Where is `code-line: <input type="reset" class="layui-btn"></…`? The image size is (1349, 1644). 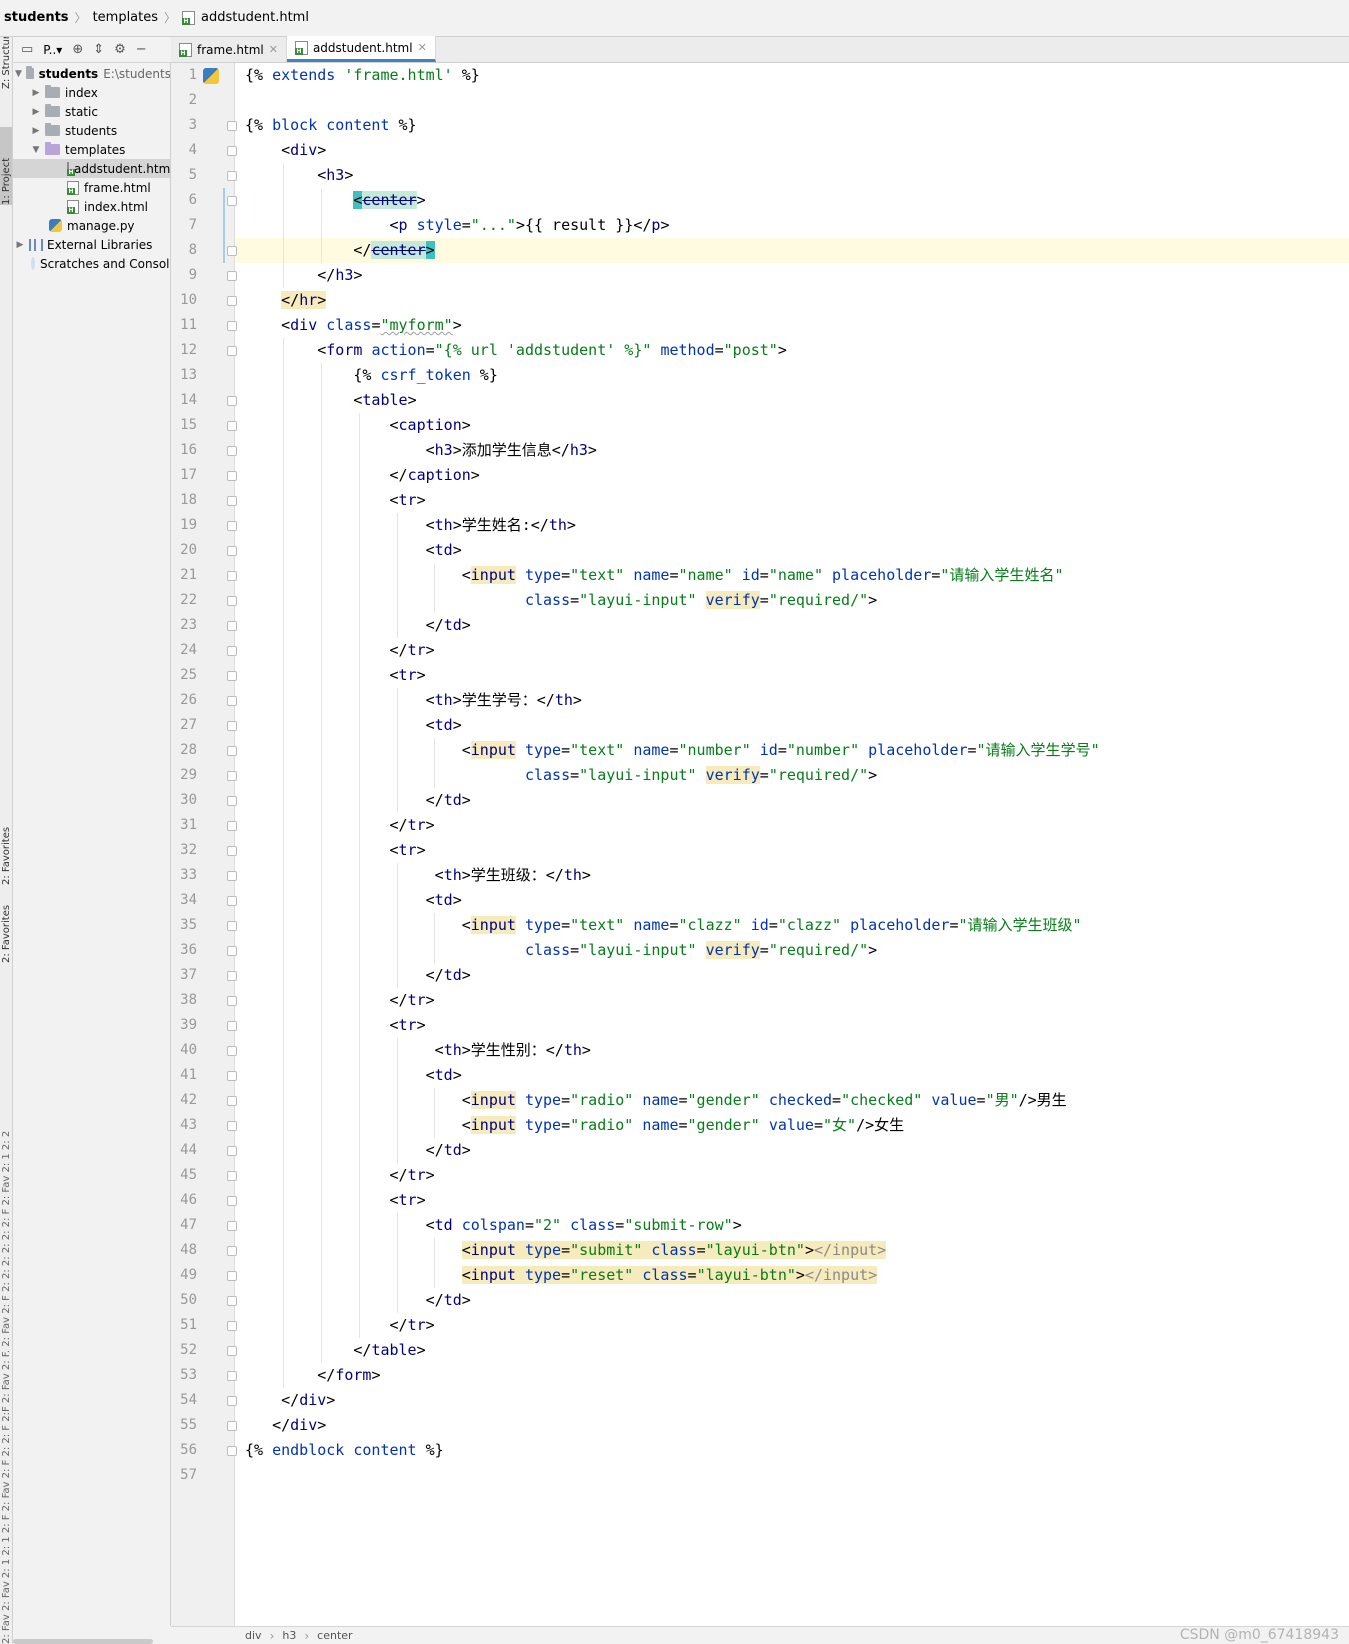
code-line: <input type="reset" class="layui-btn"></… is located at coordinates (561, 1275).